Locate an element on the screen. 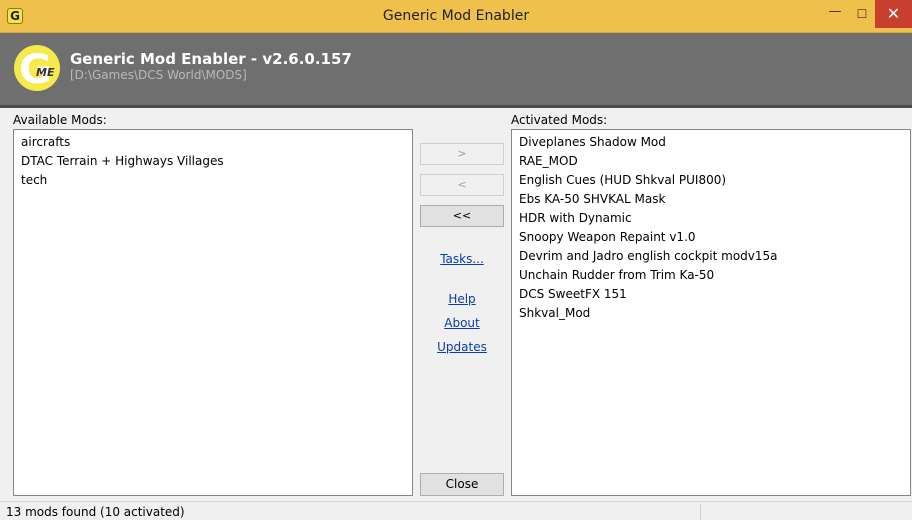 The width and height of the screenshot is (912, 520). window-close-button: ✕ is located at coordinates (893, 14).